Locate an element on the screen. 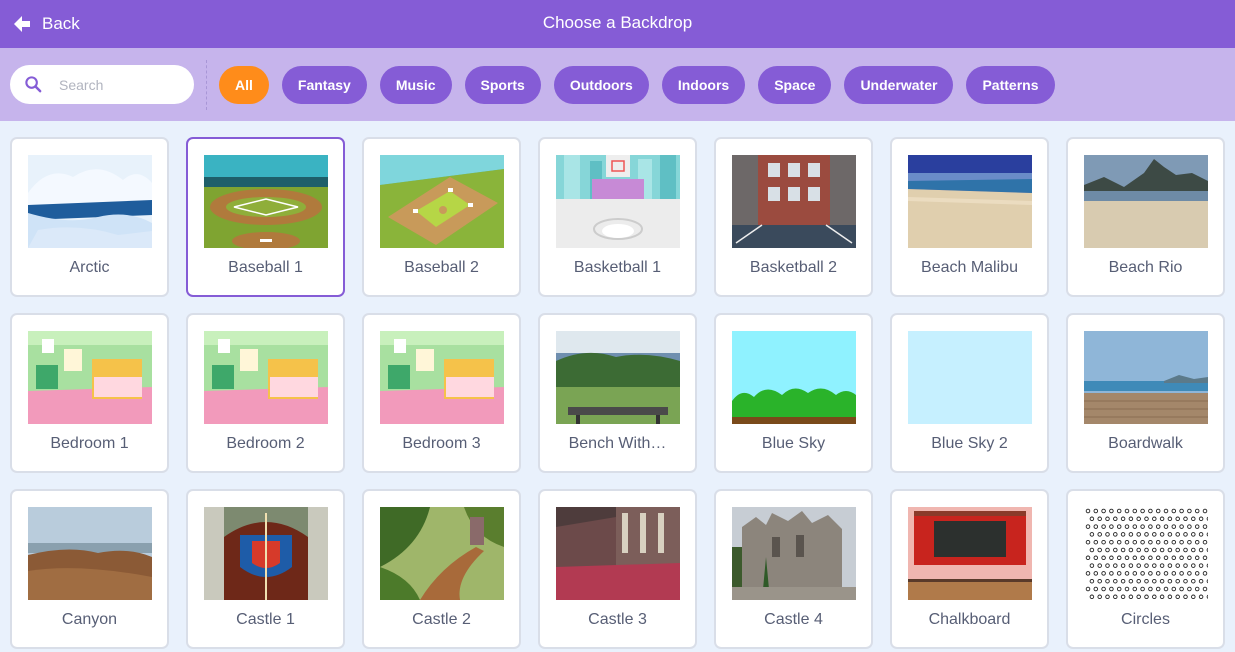  backdrop-label: Blue Sky 2 is located at coordinates (969, 443).